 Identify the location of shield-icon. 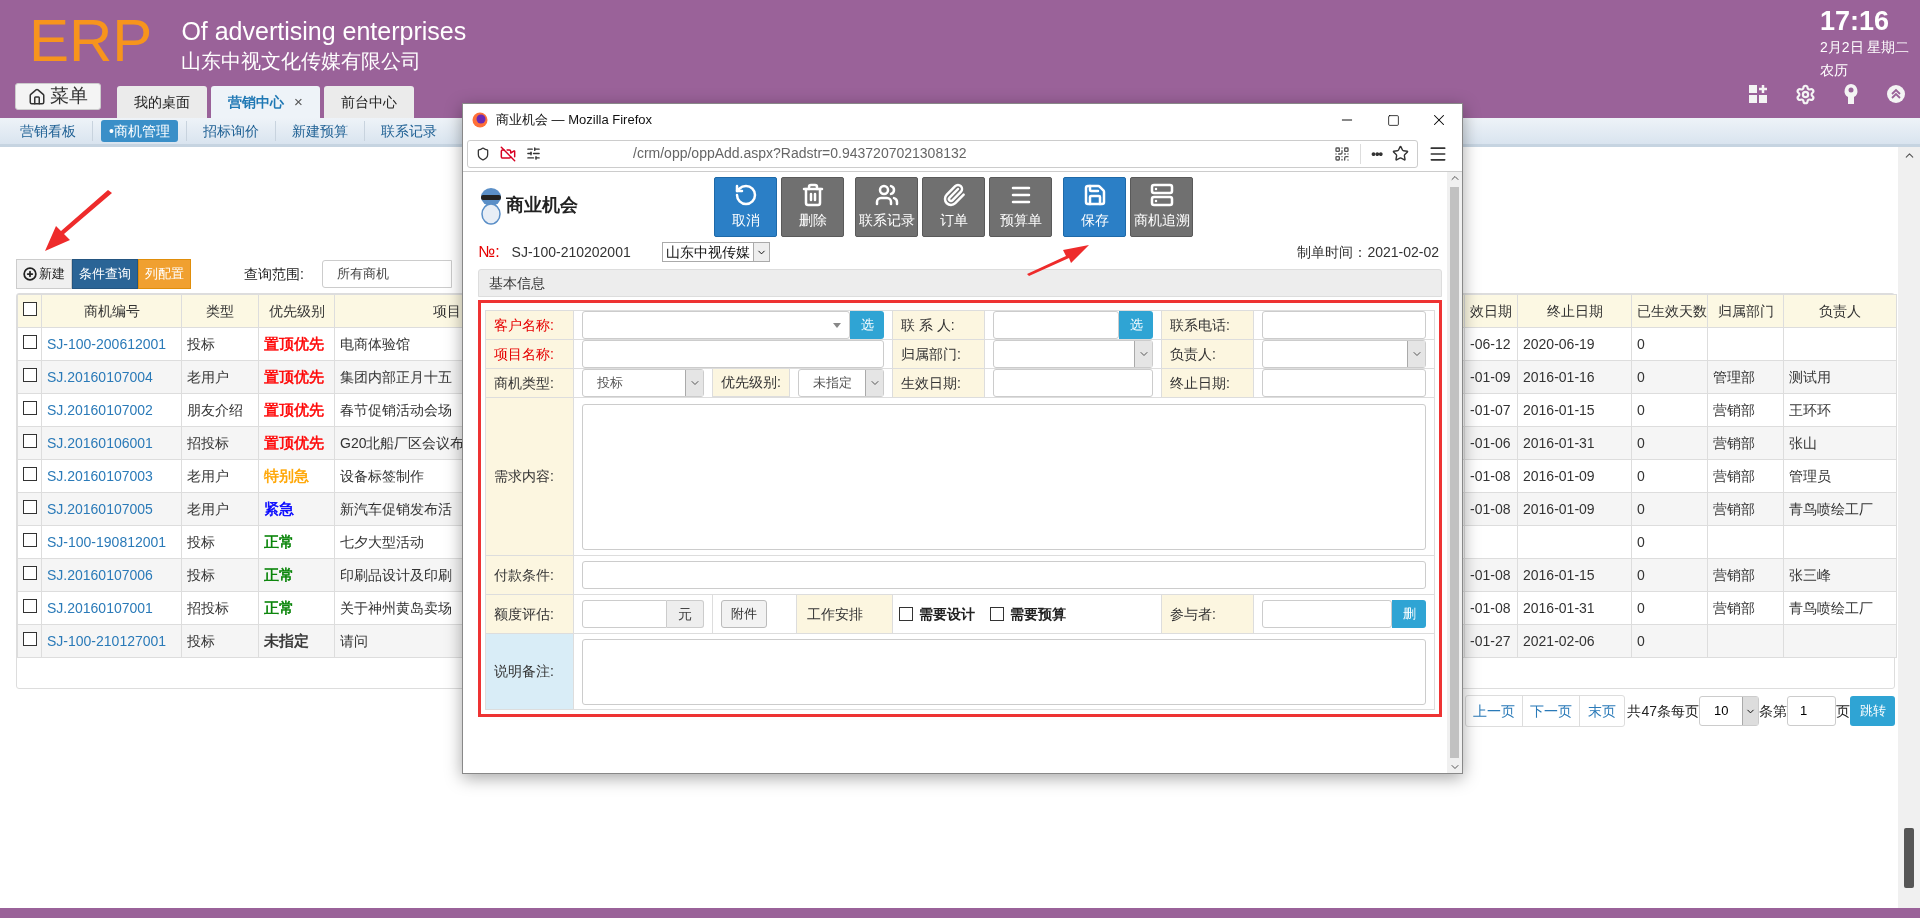
(483, 153).